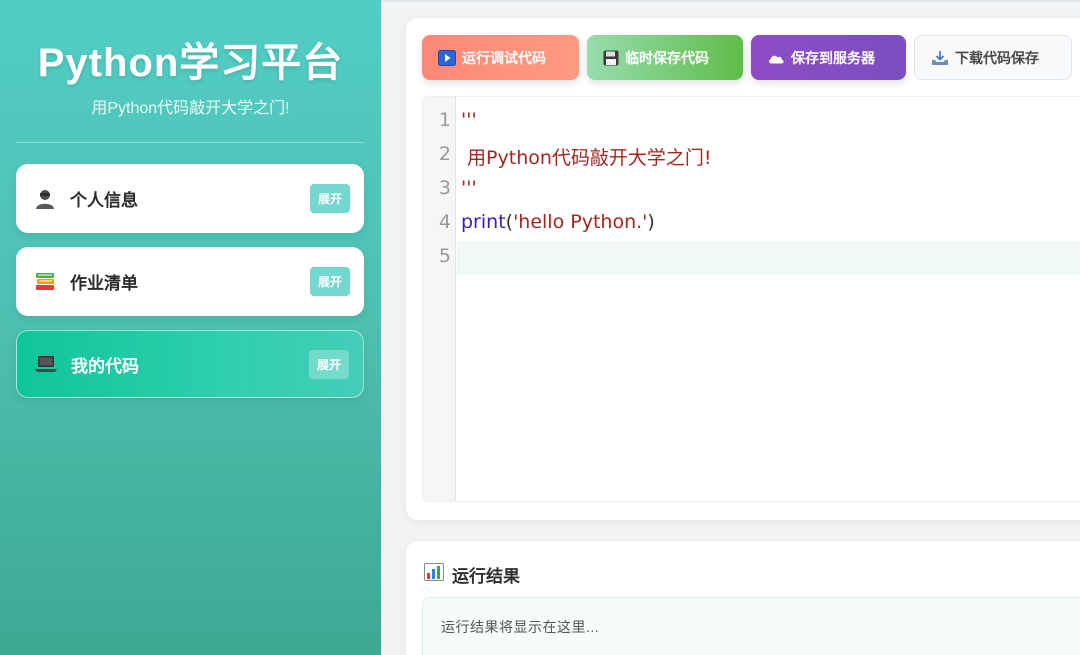 The height and width of the screenshot is (655, 1080). I want to click on line-number-gutter: 1 2 3 4 5, so click(439, 299).